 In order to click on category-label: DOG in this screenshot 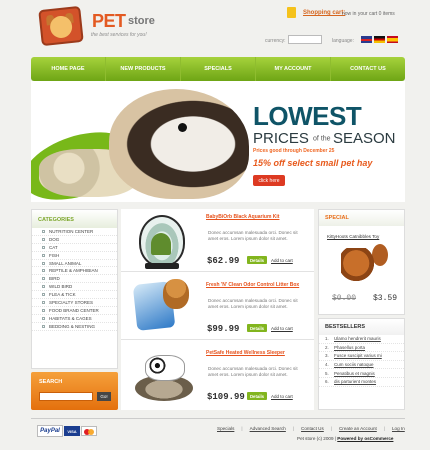, I will do `click(54, 239)`.